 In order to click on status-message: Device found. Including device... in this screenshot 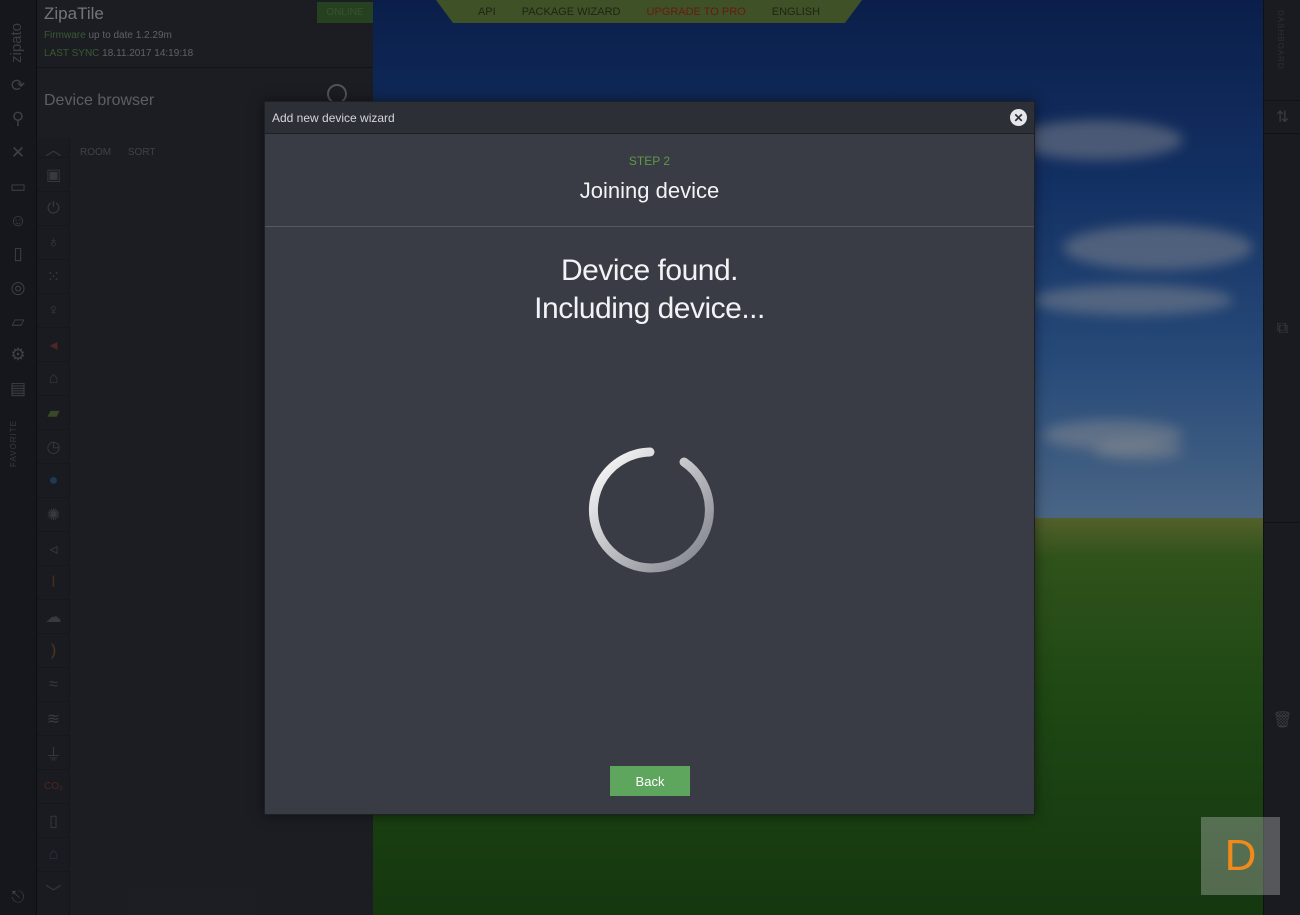, I will do `click(649, 290)`.